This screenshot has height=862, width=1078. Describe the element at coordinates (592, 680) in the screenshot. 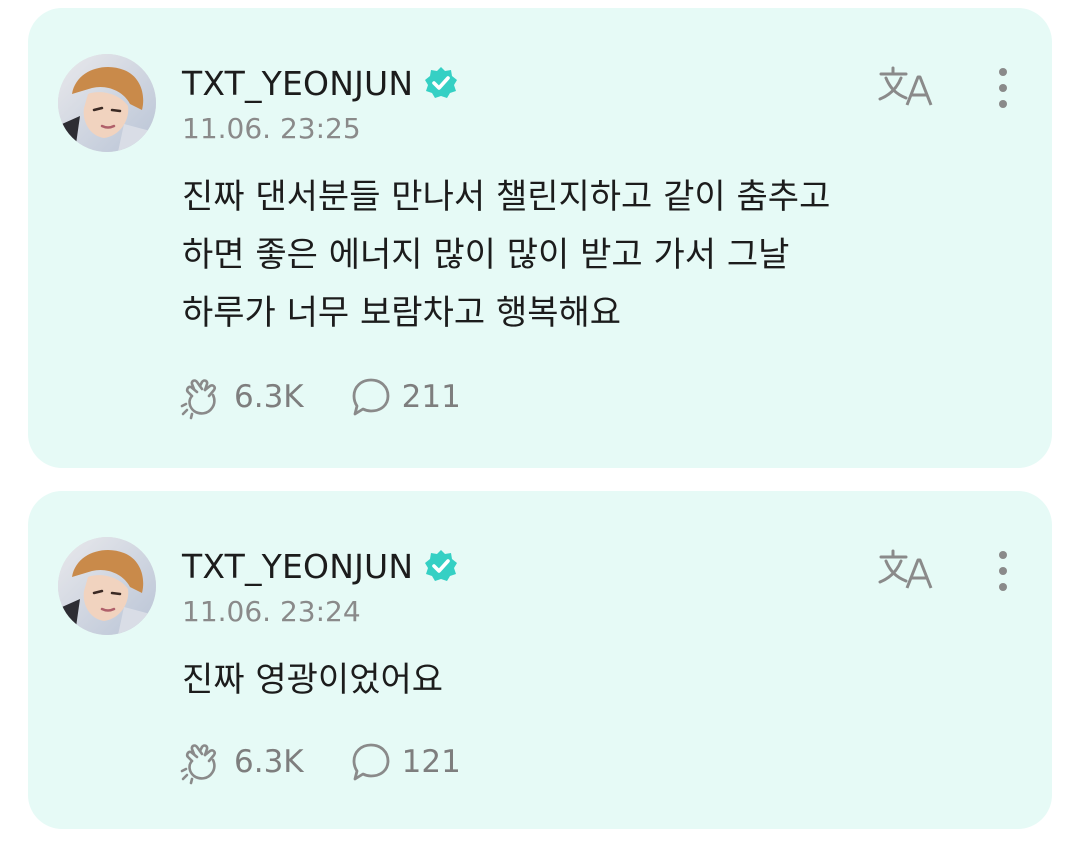

I see `post-body: 진짜 영광이었어요` at that location.